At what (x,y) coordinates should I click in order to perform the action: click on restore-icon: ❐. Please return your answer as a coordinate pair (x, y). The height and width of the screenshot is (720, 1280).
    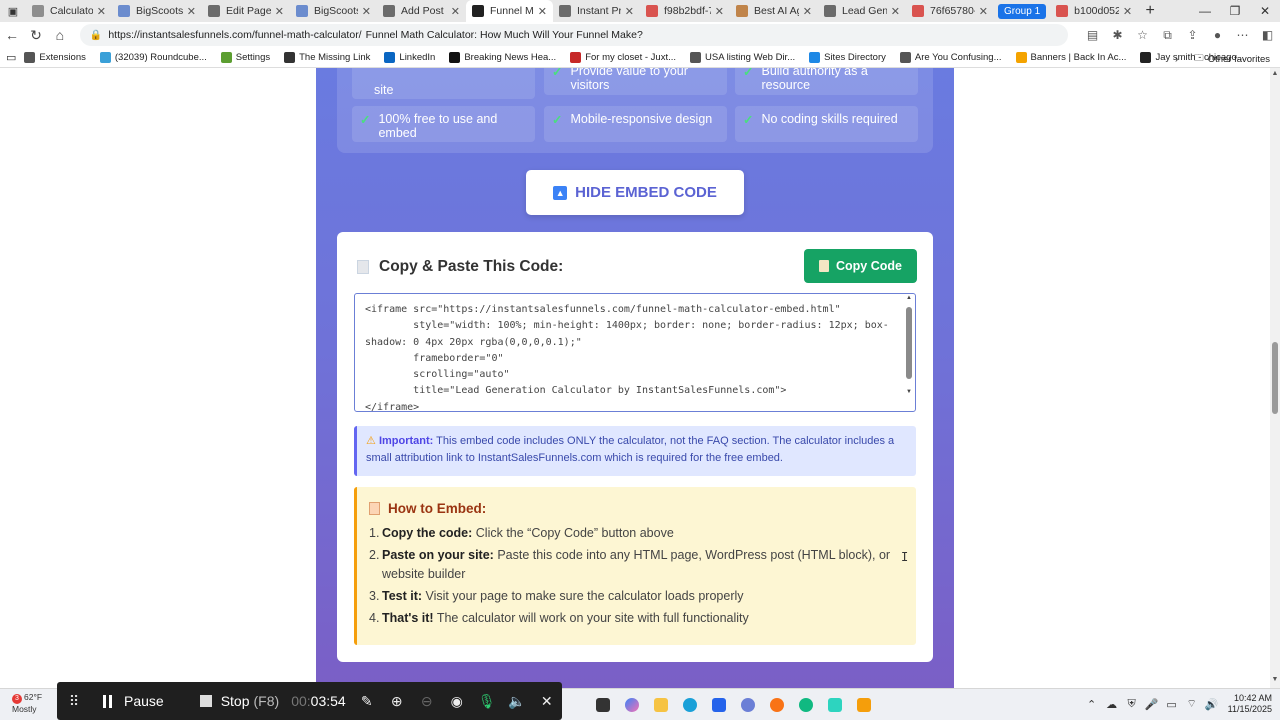
    Looking at the image, I should click on (1235, 11).